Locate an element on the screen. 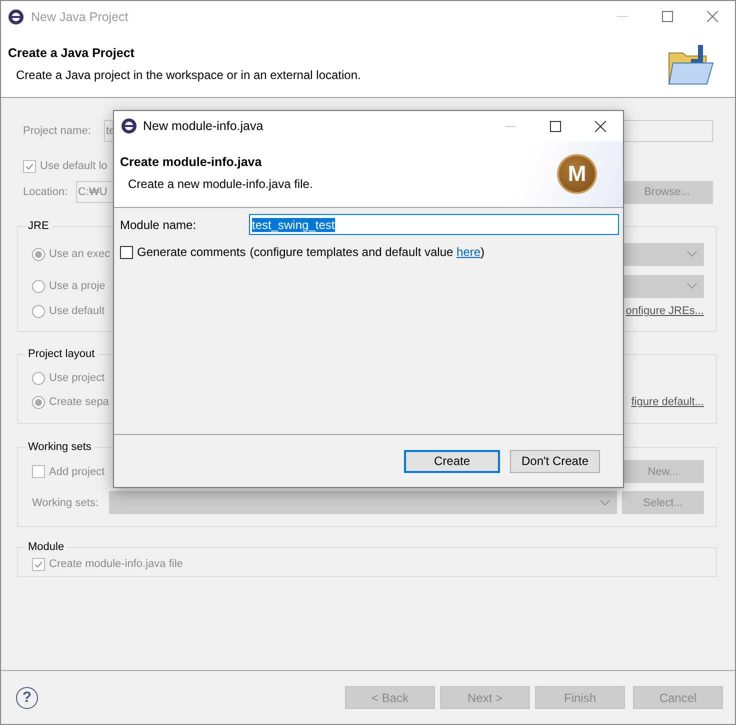 The image size is (736, 725). module-name-label: Module name: is located at coordinates (159, 225).